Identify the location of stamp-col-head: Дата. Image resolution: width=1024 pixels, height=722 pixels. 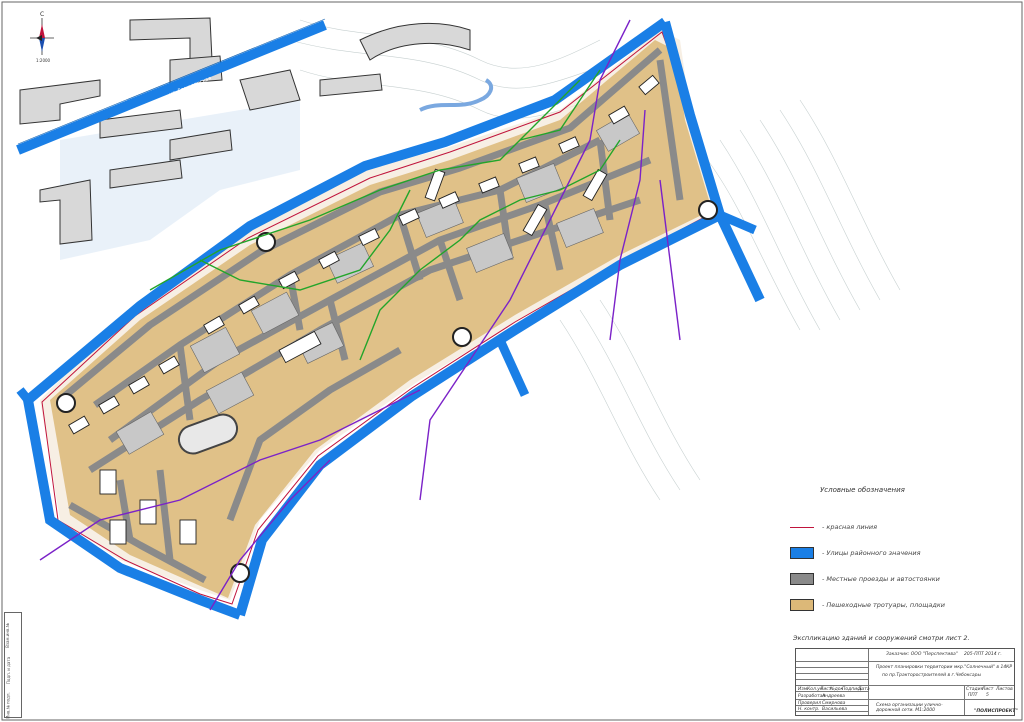
(864, 689).